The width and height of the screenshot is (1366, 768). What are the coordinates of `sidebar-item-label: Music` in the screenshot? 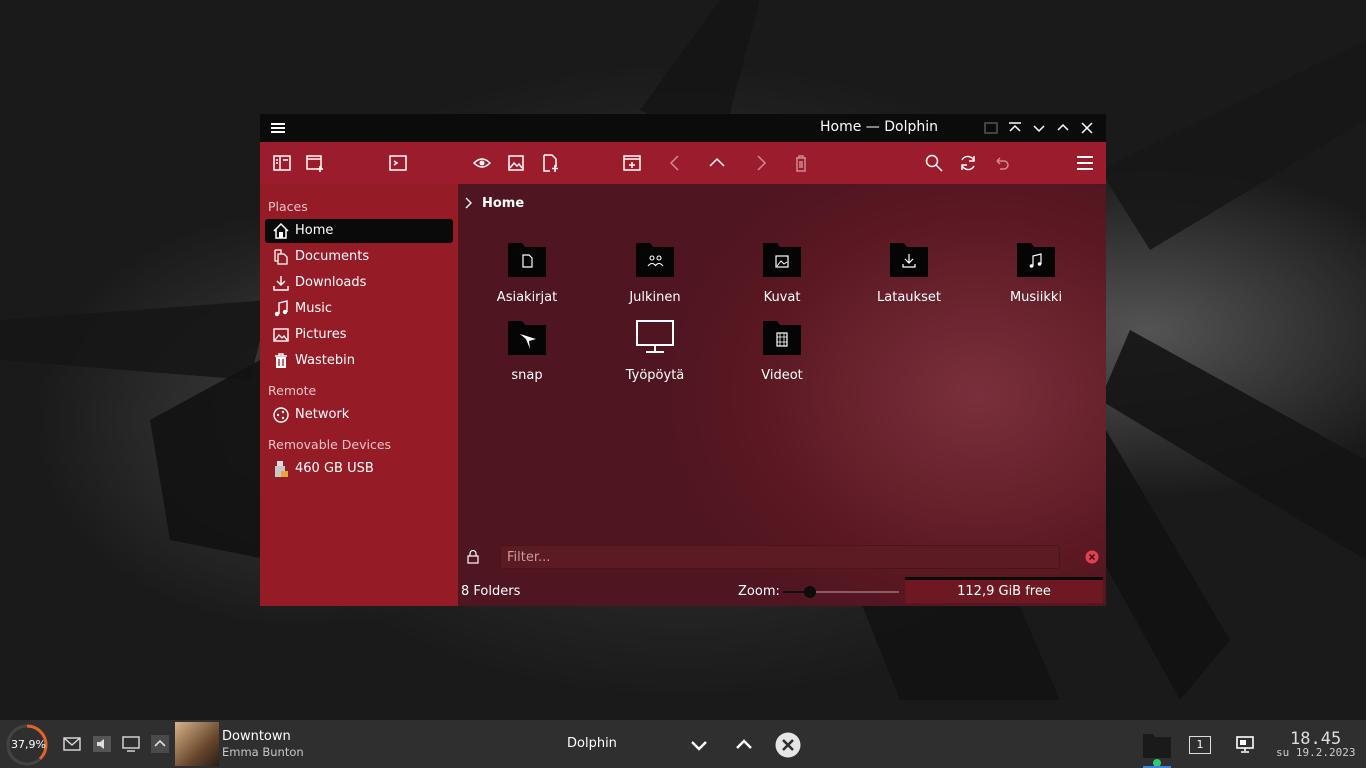 It's located at (313, 308).